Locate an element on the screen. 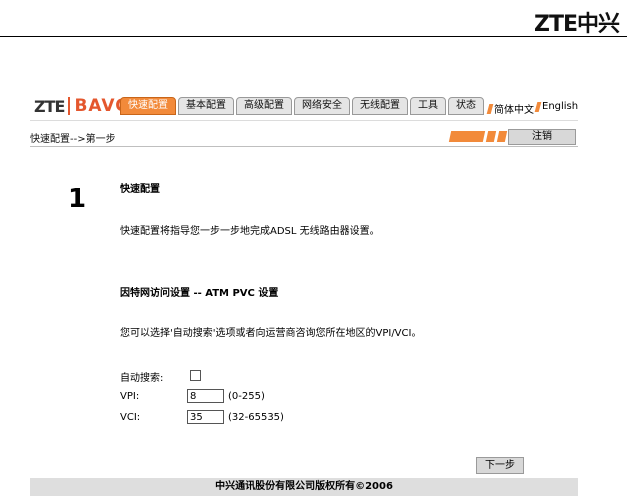 Image resolution: width=627 pixels, height=498 pixels. brand-zte-text: ZTE is located at coordinates (49, 106).